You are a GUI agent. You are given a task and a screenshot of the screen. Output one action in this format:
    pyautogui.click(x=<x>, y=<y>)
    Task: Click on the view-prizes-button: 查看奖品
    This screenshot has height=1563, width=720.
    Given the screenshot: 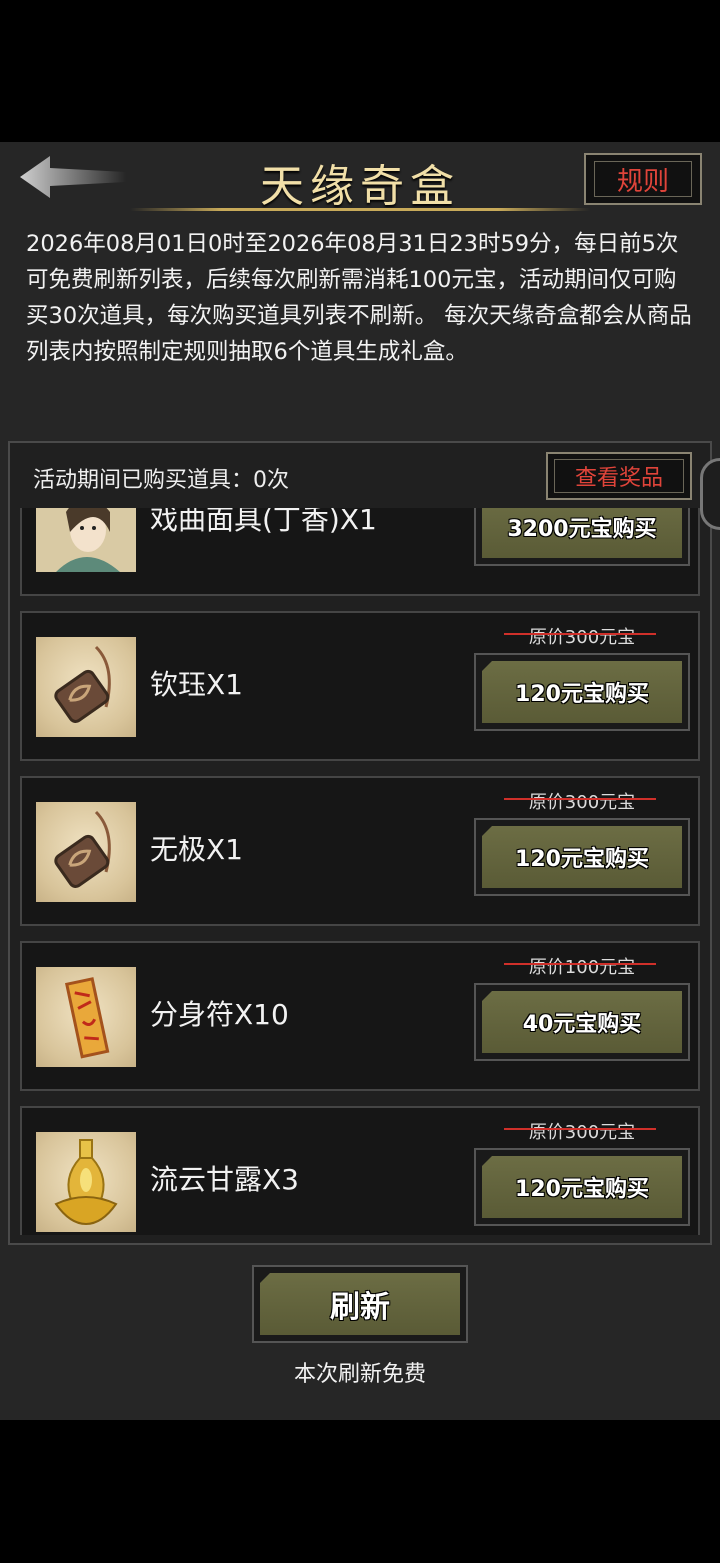 What is the action you would take?
    pyautogui.click(x=619, y=476)
    